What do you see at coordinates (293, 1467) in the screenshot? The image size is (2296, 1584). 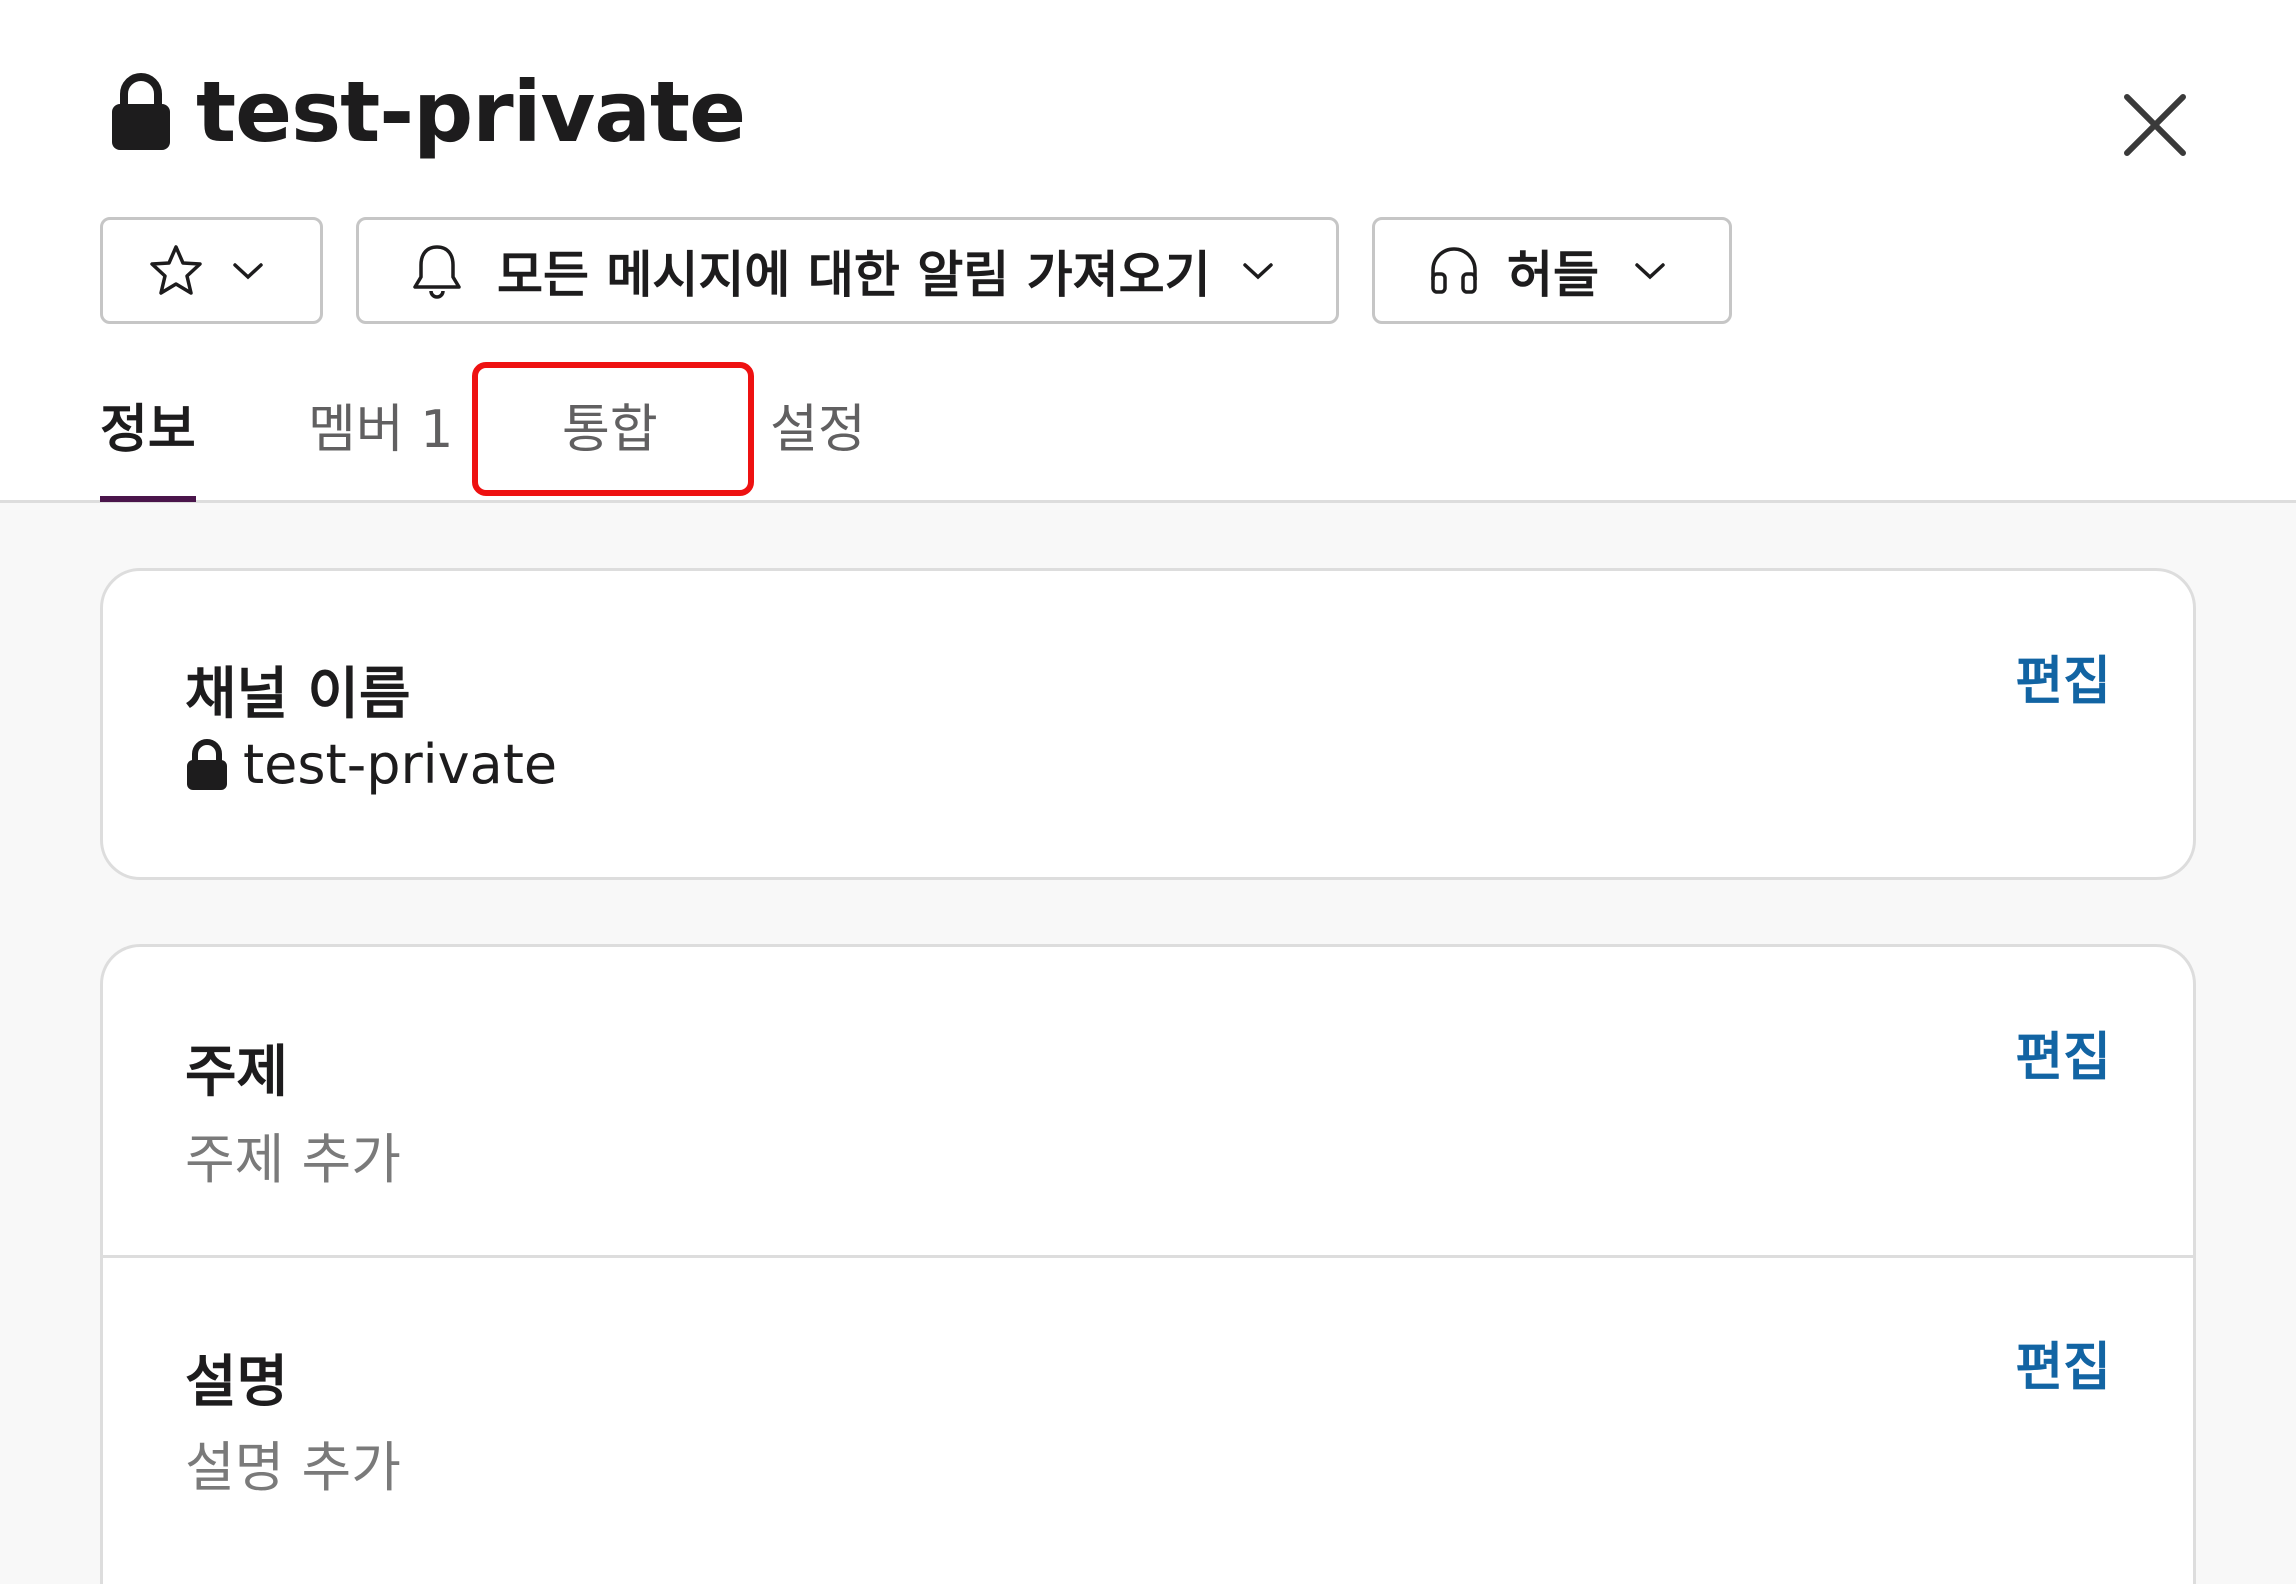 I see `description-value: 설명 추가` at bounding box center [293, 1467].